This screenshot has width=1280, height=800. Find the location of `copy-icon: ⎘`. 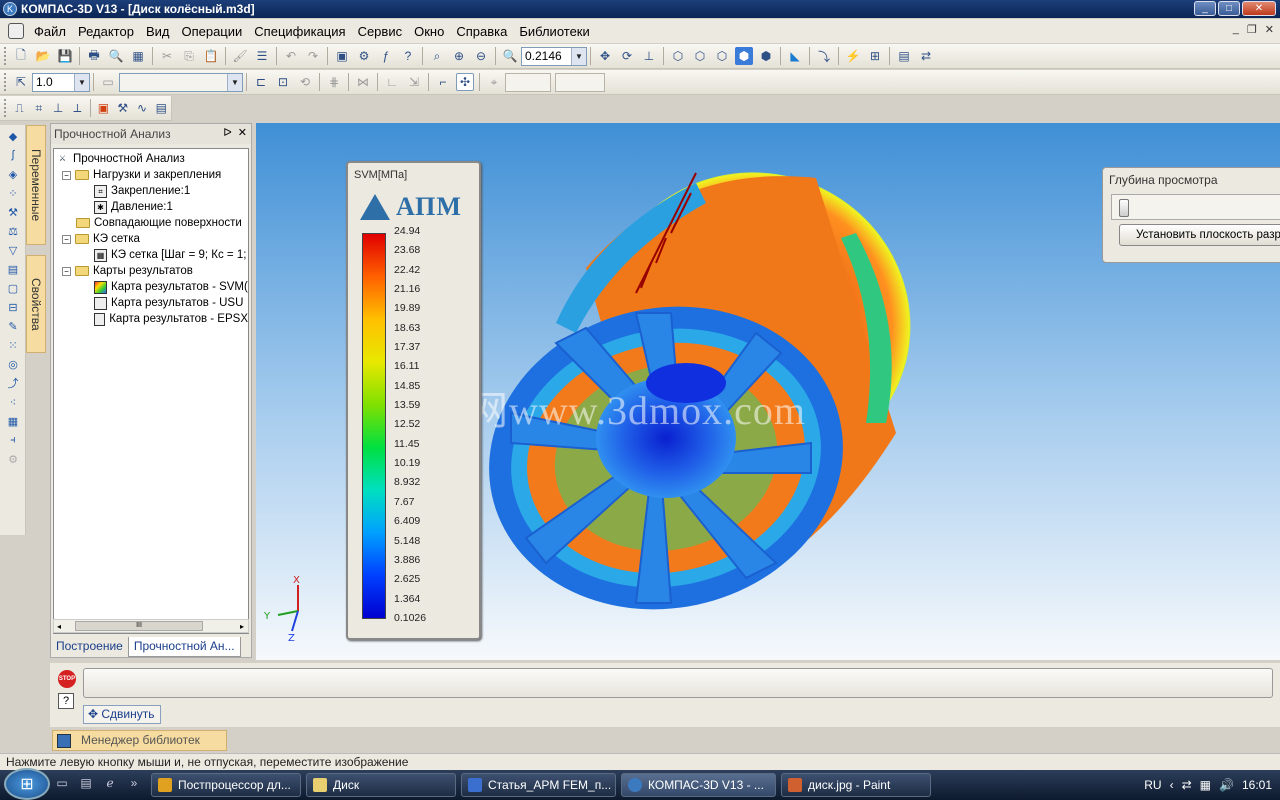

copy-icon: ⎘ is located at coordinates (189, 56).